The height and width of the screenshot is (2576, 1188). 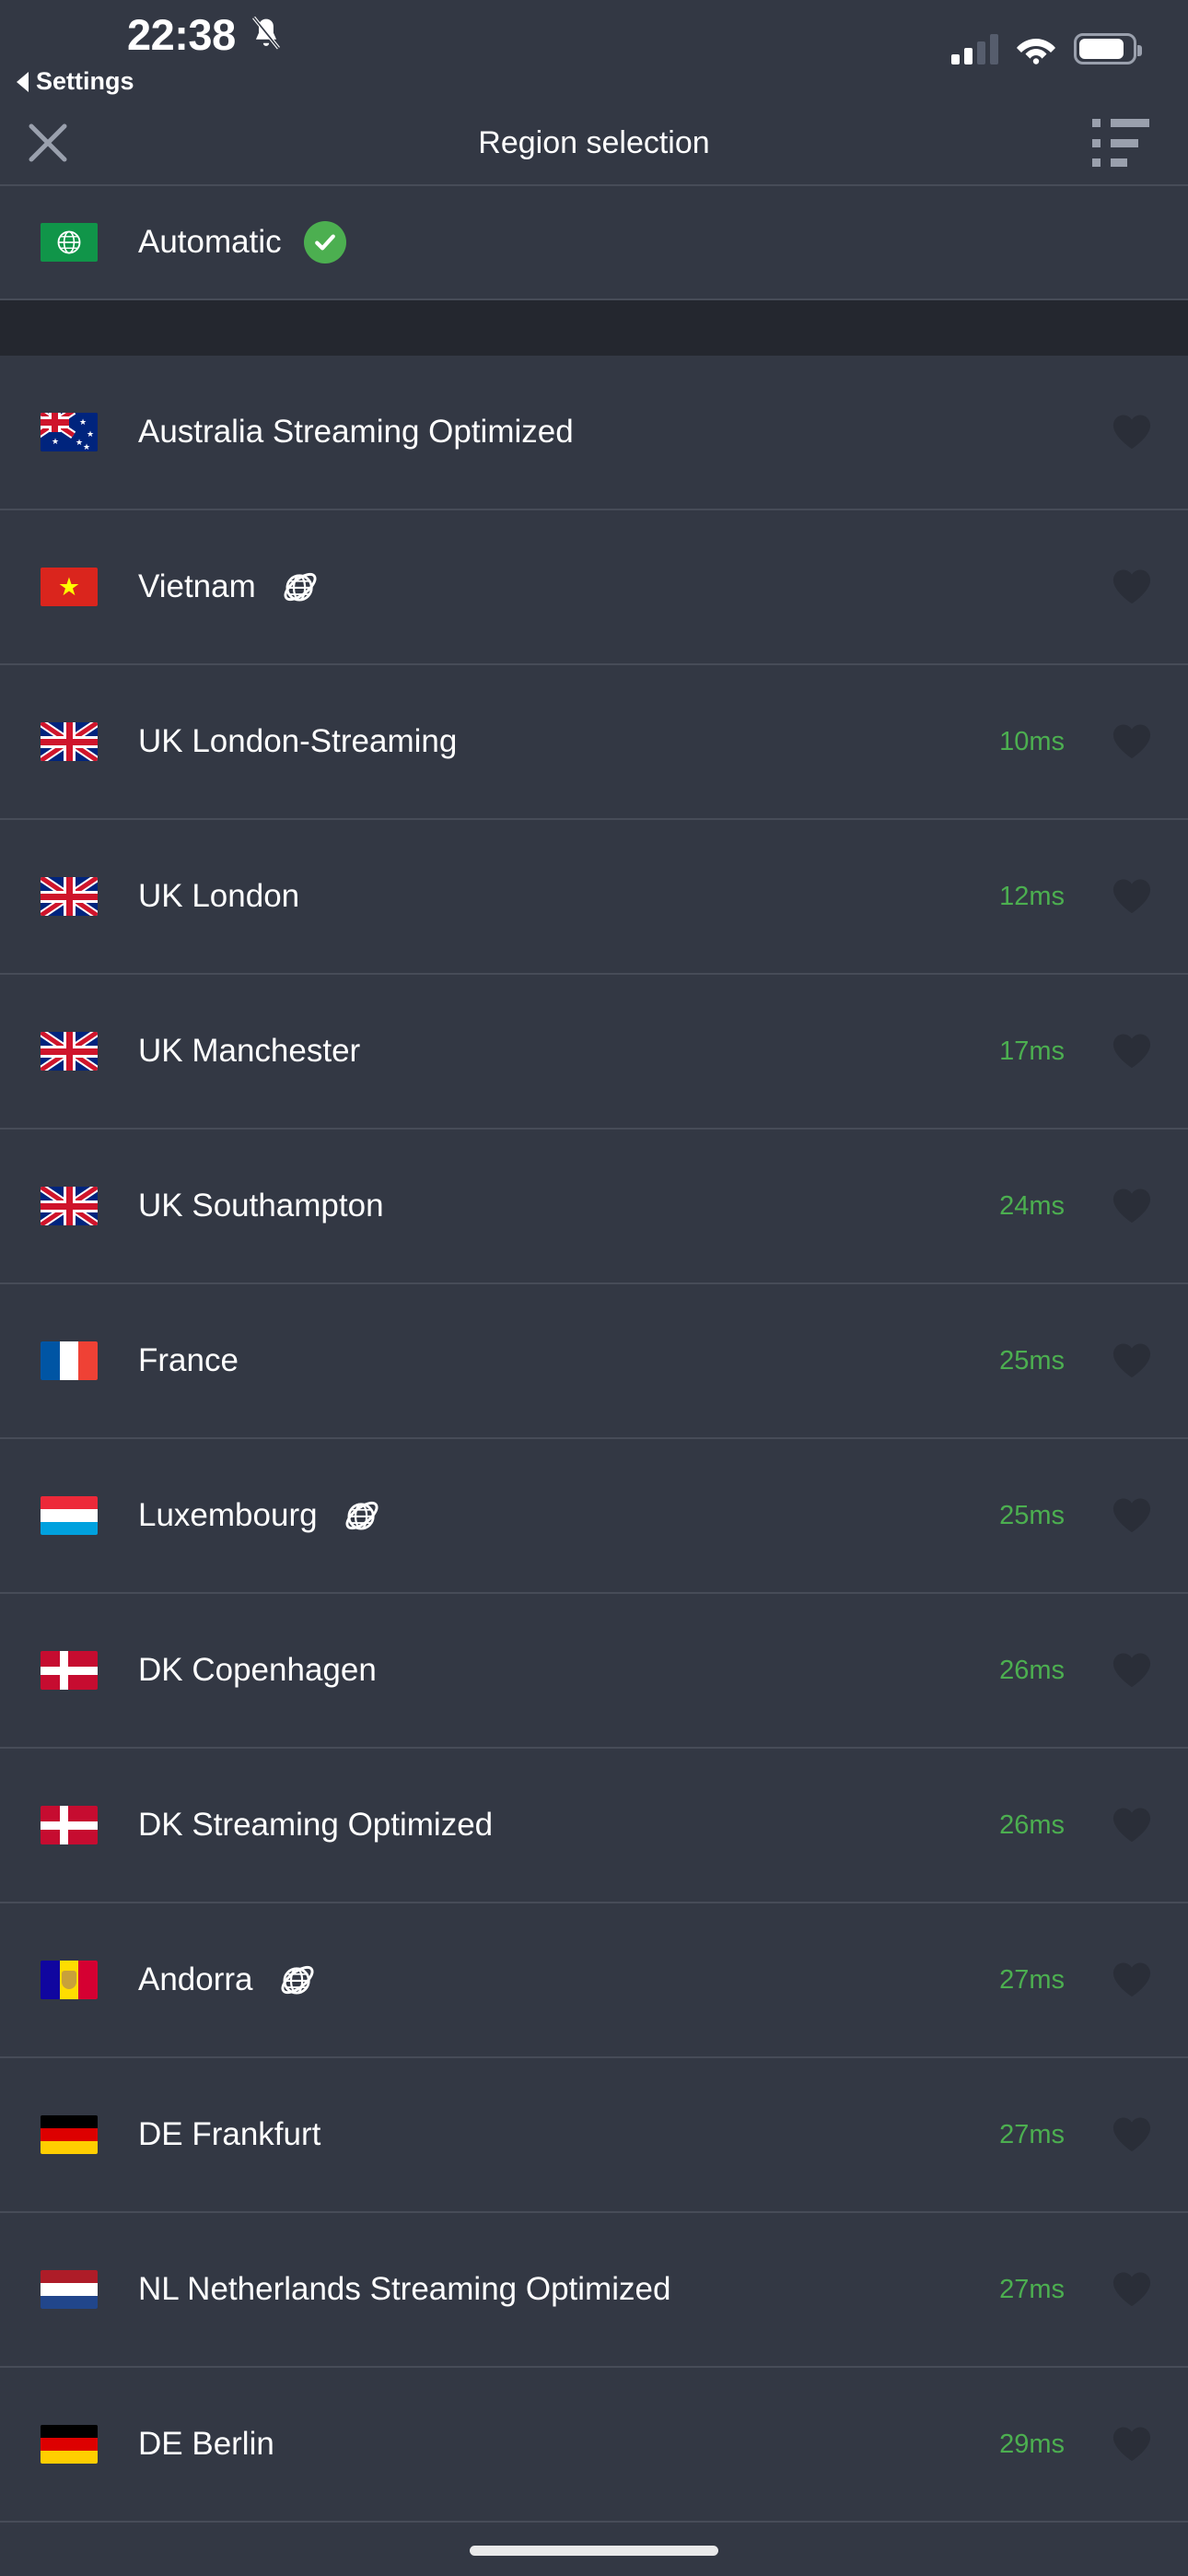 I want to click on region-name: Australia Streaming Optimized, so click(x=356, y=432).